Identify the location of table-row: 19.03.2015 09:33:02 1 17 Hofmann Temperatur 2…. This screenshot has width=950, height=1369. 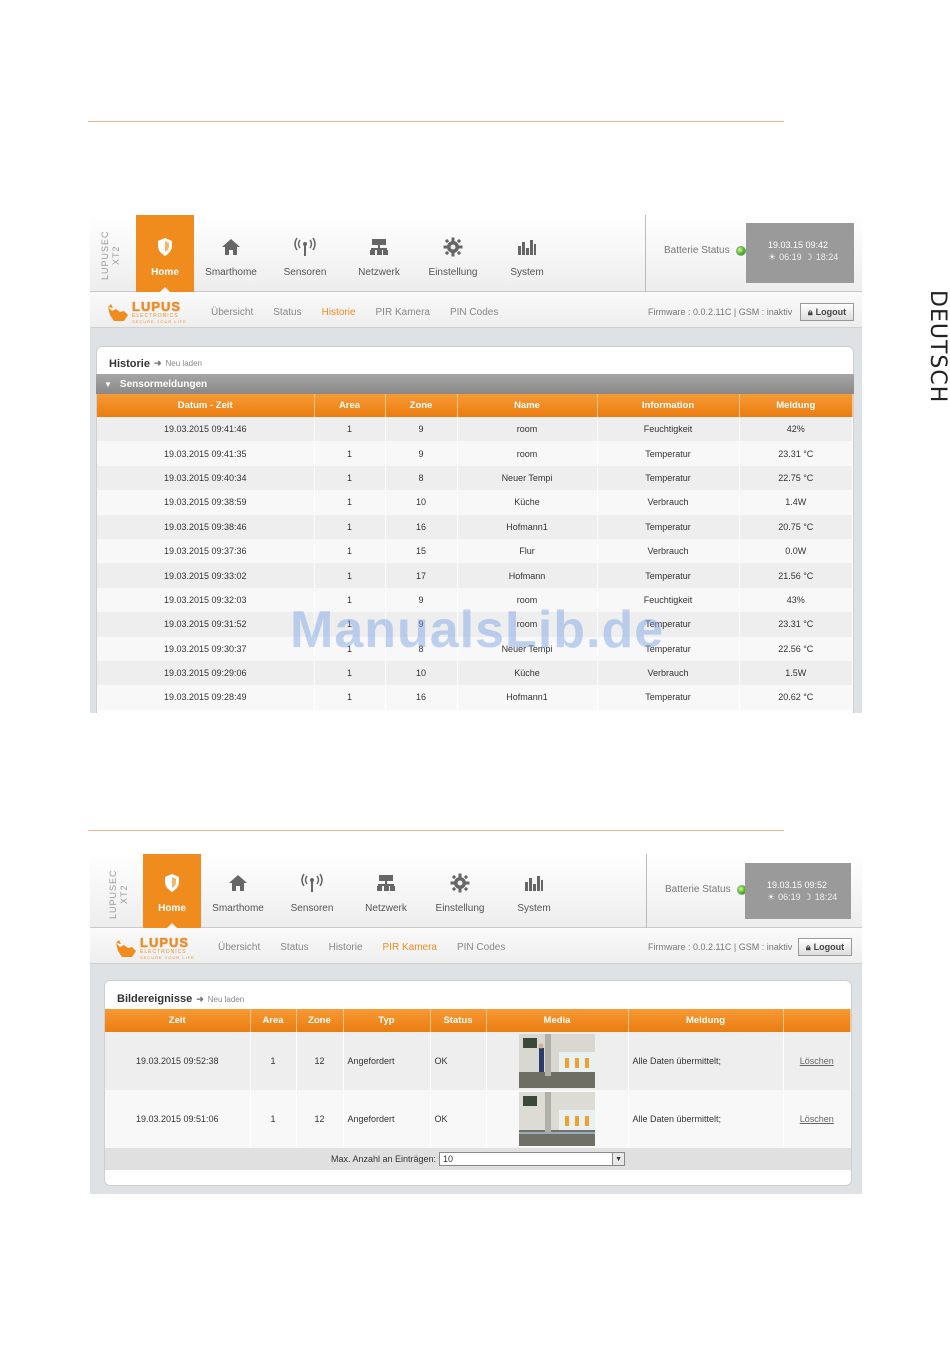
(475, 575).